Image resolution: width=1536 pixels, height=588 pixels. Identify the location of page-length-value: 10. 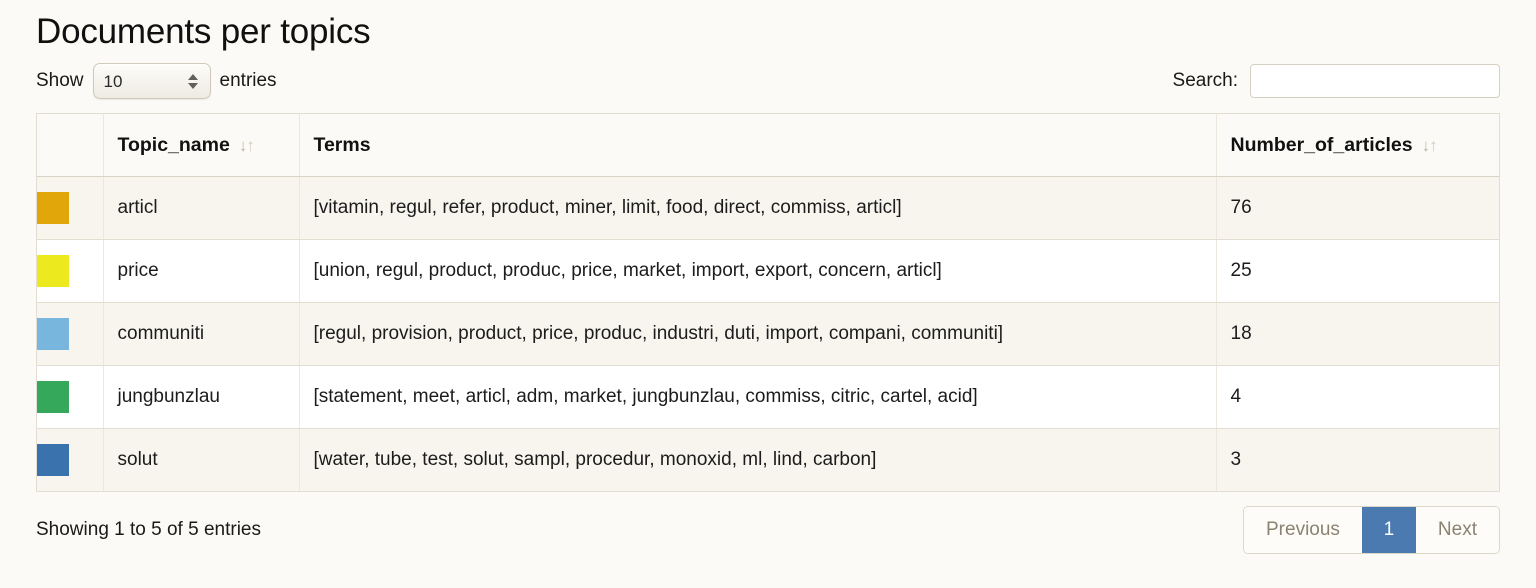
(113, 81).